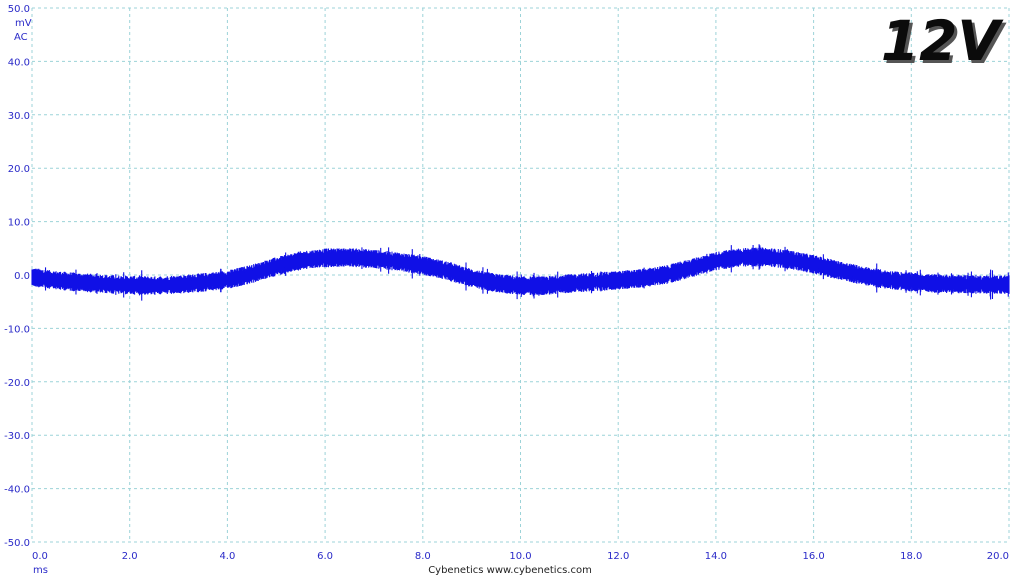 The width and height of the screenshot is (1024, 576). I want to click on x-tick-label: 10.0, so click(520, 556).